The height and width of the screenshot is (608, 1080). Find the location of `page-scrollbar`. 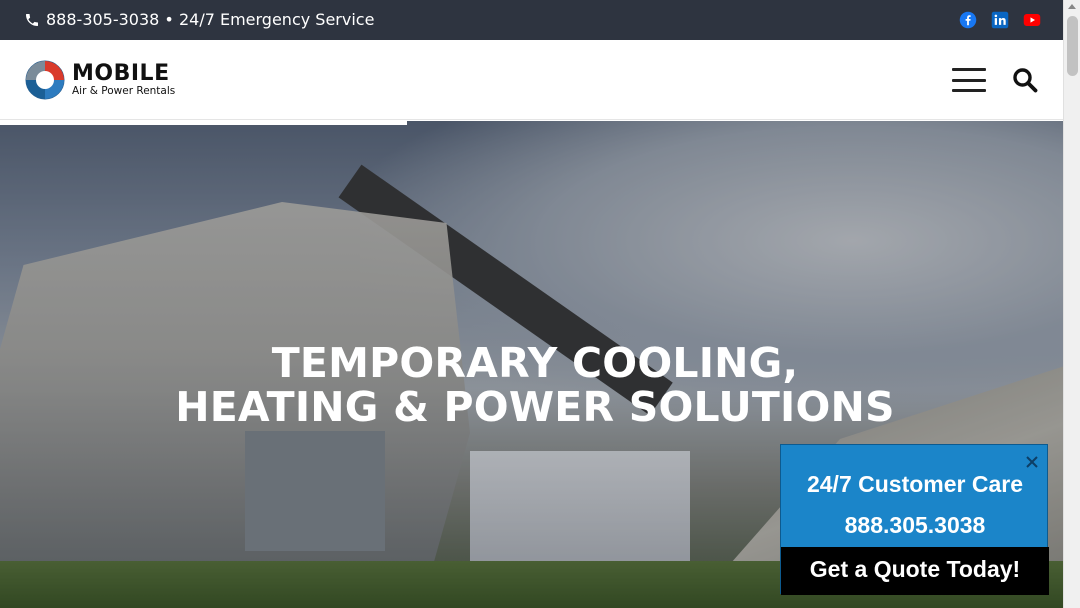

page-scrollbar is located at coordinates (1071, 304).